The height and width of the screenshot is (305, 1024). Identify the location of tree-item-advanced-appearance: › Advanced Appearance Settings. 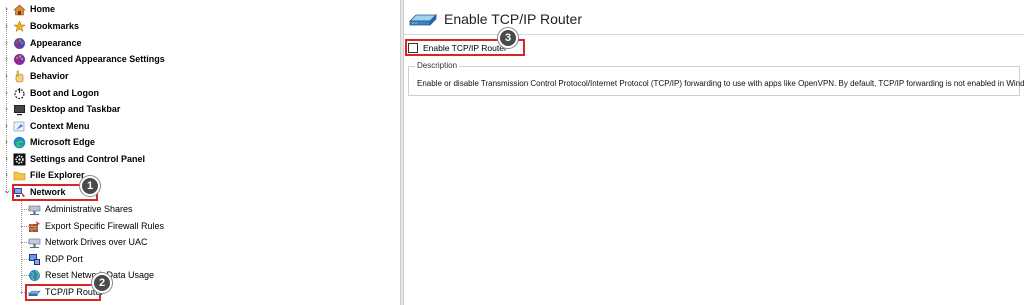
(150, 59).